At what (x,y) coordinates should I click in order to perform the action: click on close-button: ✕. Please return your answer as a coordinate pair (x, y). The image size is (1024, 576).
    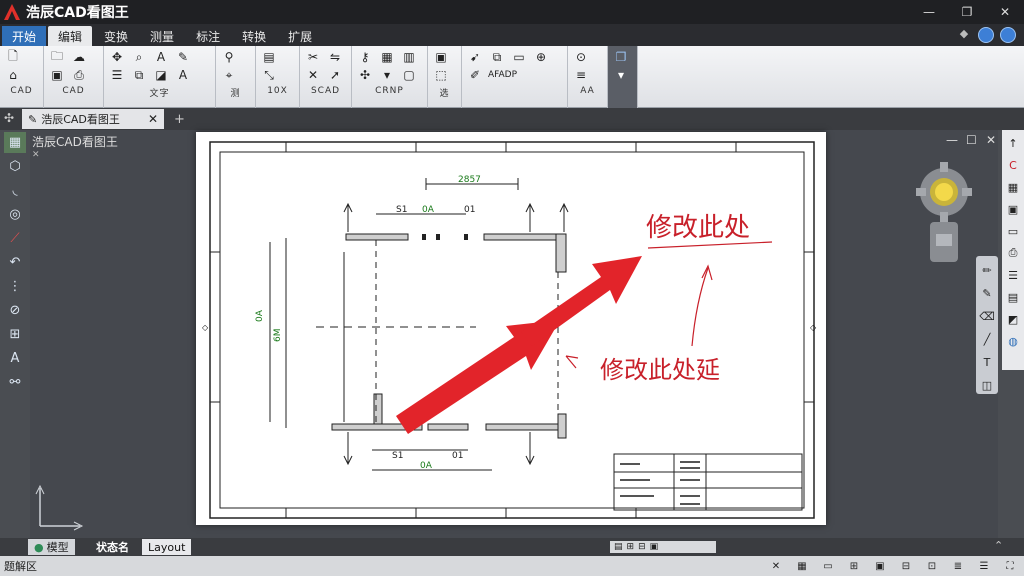
    Looking at the image, I should click on (1005, 12).